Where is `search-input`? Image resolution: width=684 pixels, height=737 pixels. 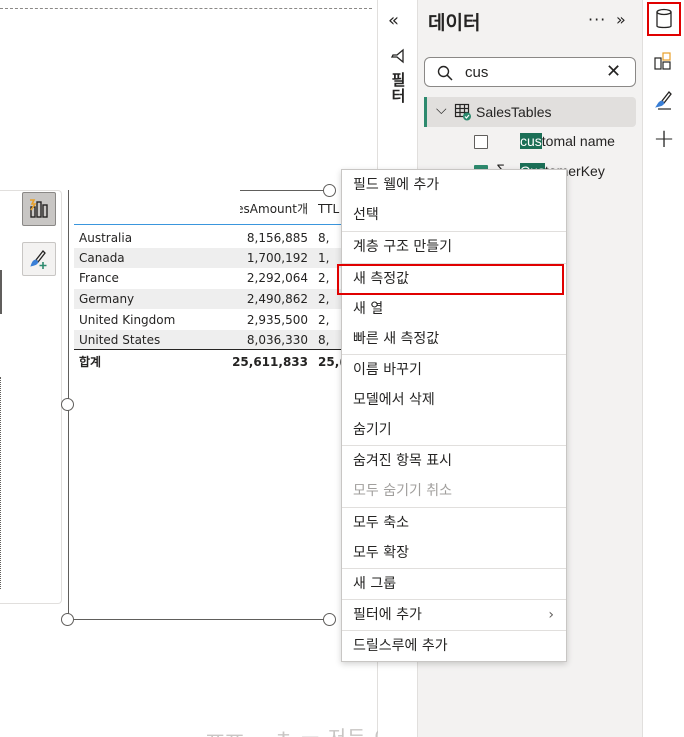 search-input is located at coordinates (530, 72).